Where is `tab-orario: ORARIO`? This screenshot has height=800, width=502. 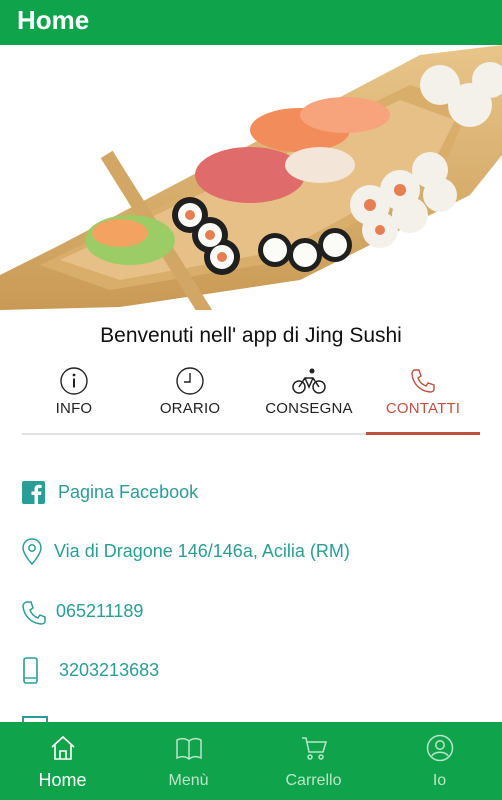
tab-orario: ORARIO is located at coordinates (190, 398).